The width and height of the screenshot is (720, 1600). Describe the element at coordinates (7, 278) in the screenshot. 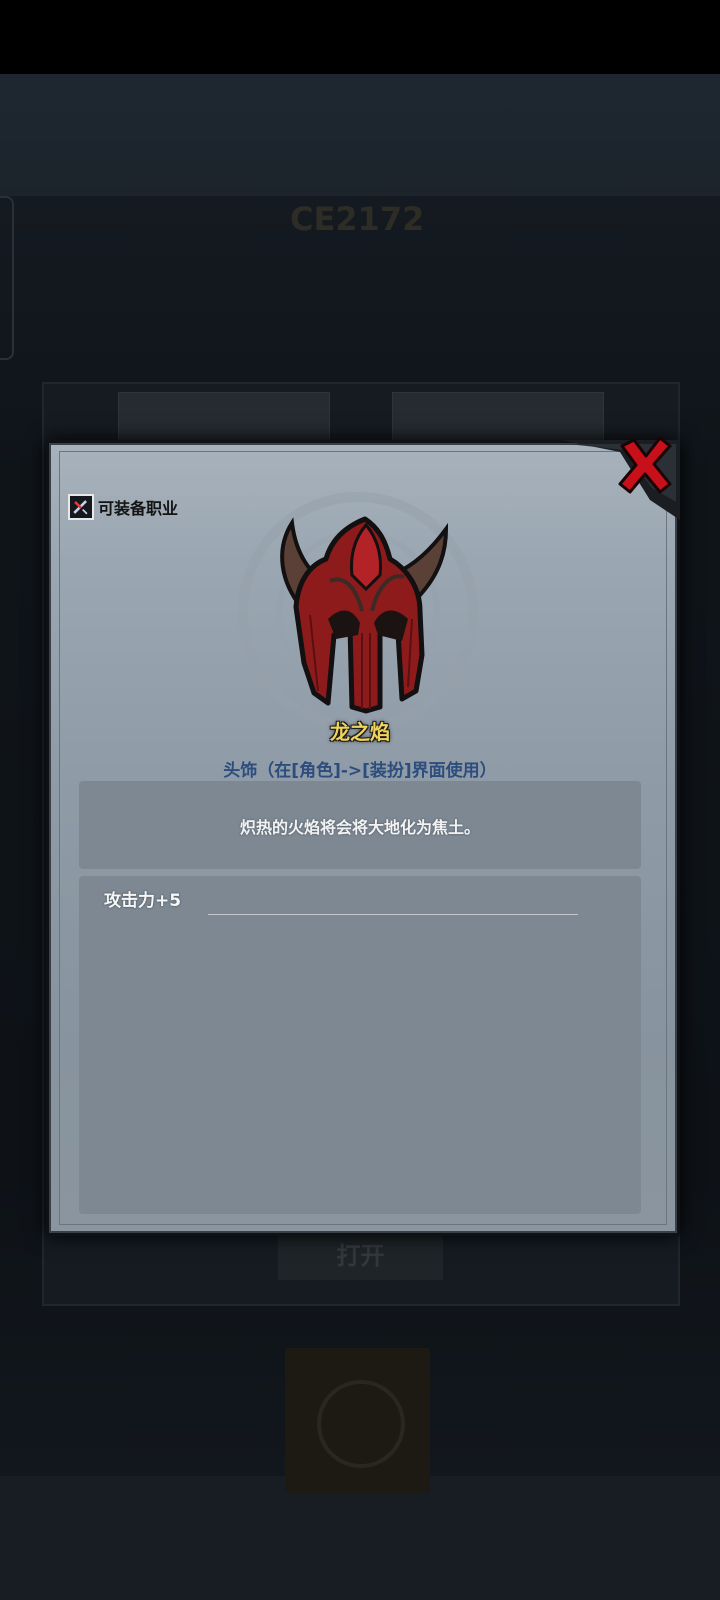

I see `side-tab` at that location.